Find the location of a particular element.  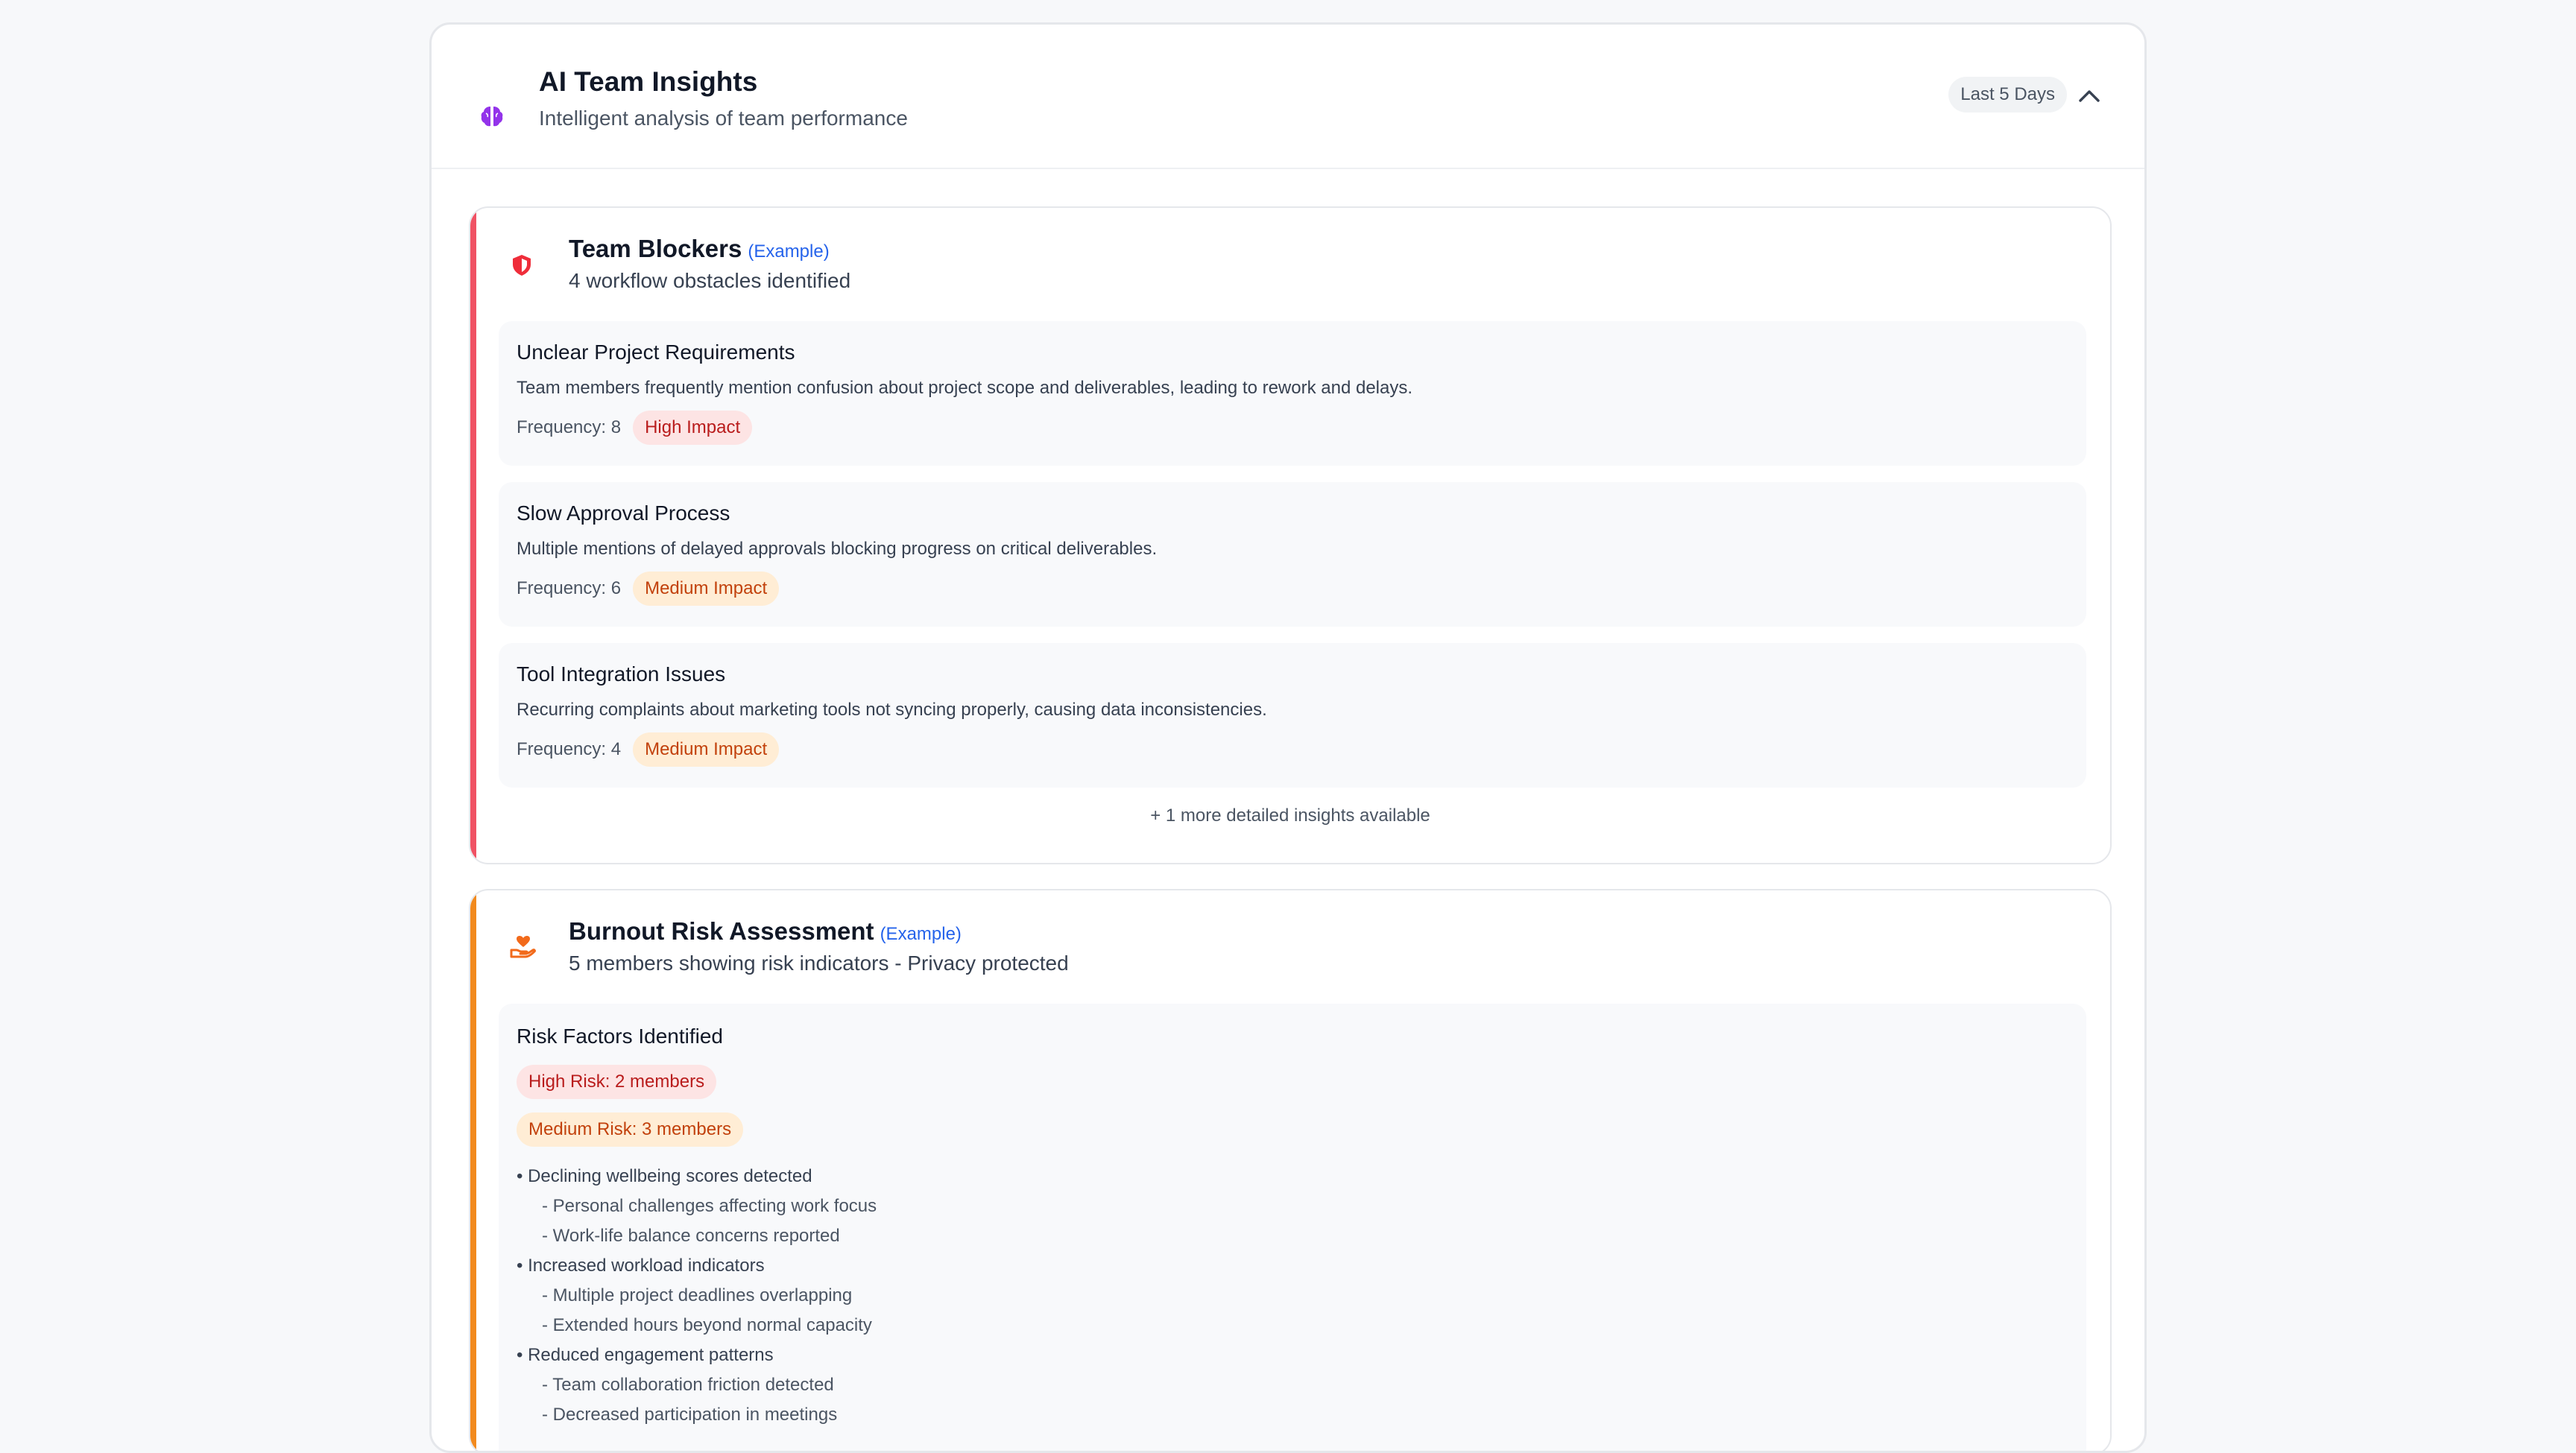

impact-badge: High Impact is located at coordinates (693, 428).